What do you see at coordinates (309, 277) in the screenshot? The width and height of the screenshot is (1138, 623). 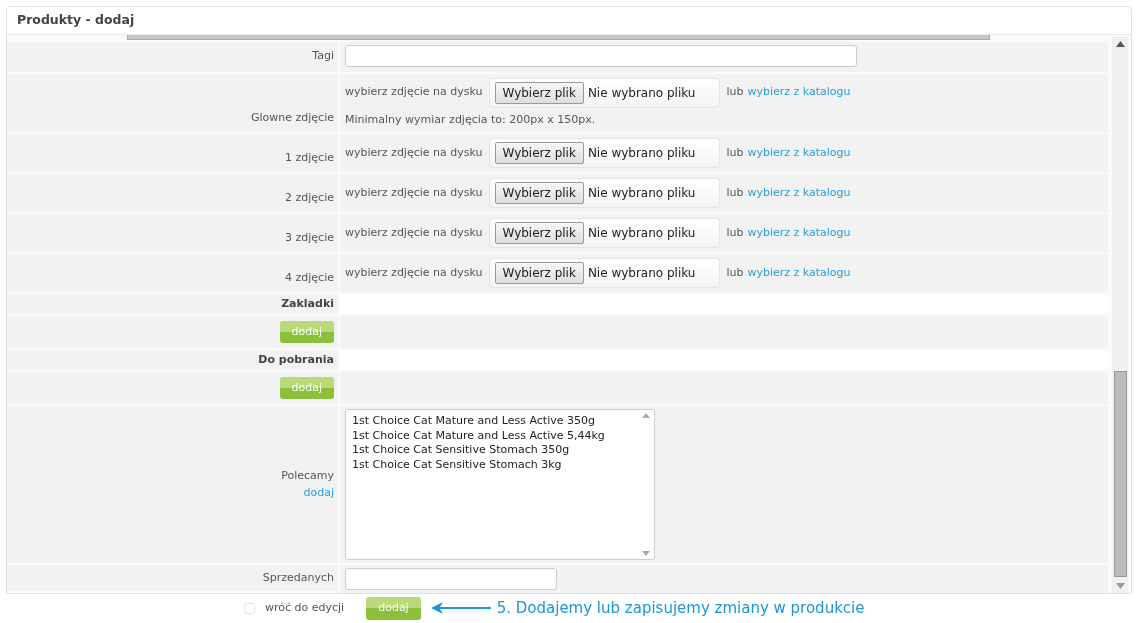 I see `field-label: 4 zdjęcie` at bounding box center [309, 277].